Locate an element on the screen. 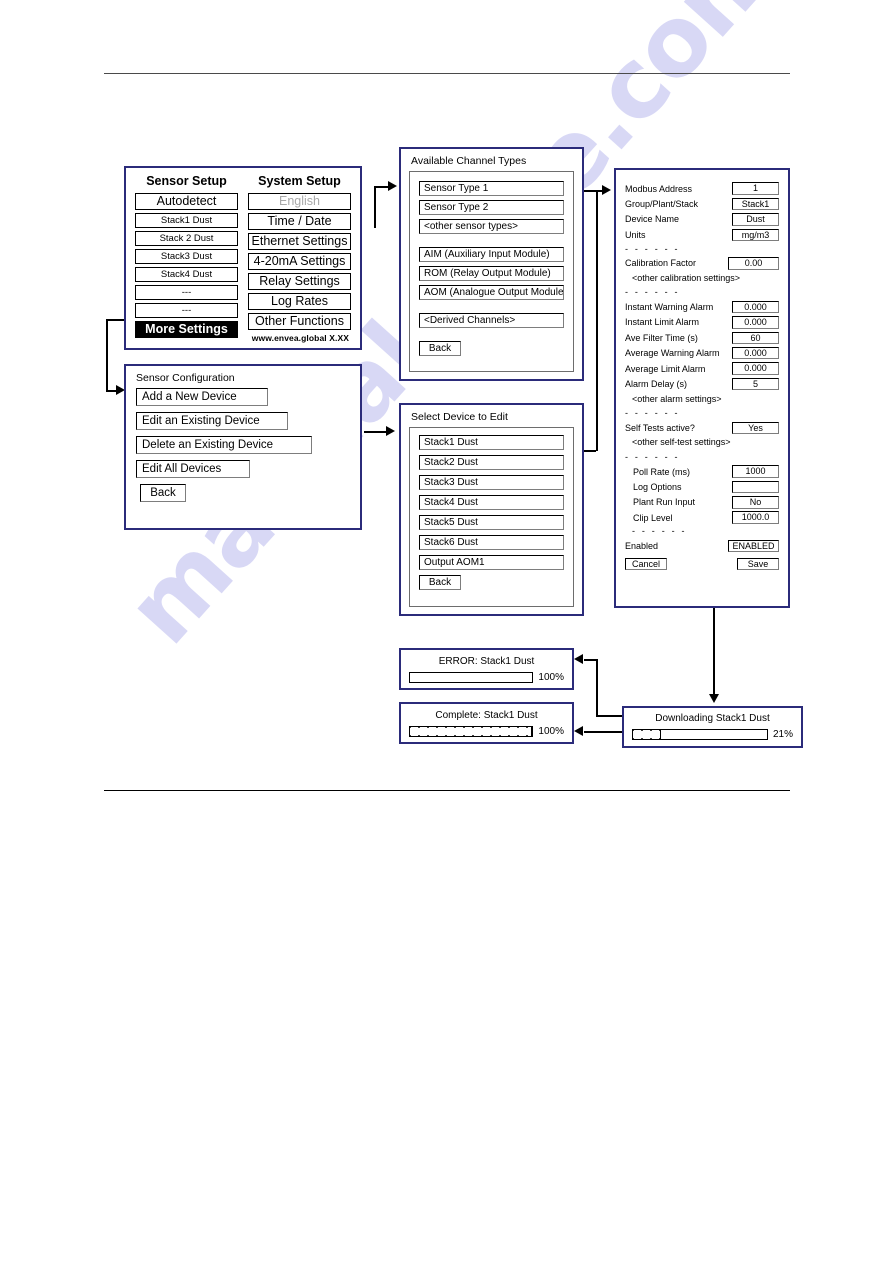 The image size is (893, 1263). label-calibration-factor: Calibration Factor is located at coordinates (661, 263).